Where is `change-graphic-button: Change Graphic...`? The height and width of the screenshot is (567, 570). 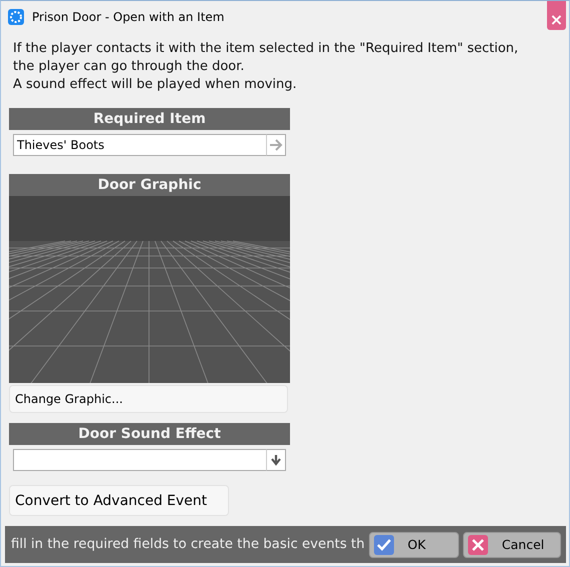 change-graphic-button: Change Graphic... is located at coordinates (148, 399).